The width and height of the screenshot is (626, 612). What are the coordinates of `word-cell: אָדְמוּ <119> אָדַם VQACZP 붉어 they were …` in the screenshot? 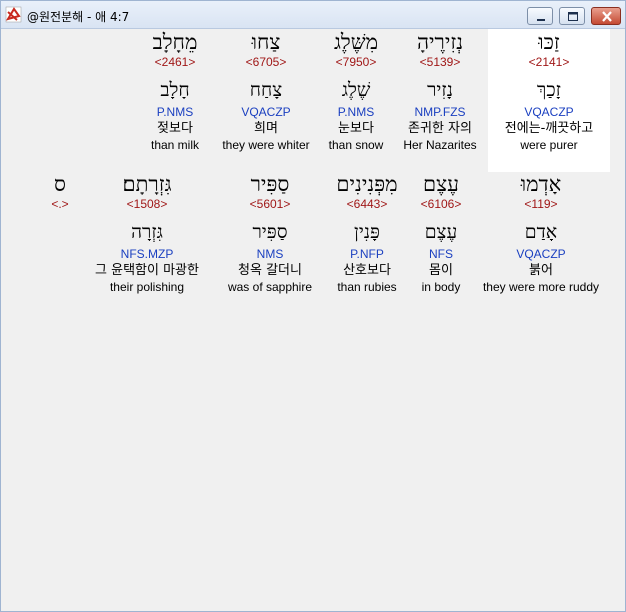 It's located at (541, 232).